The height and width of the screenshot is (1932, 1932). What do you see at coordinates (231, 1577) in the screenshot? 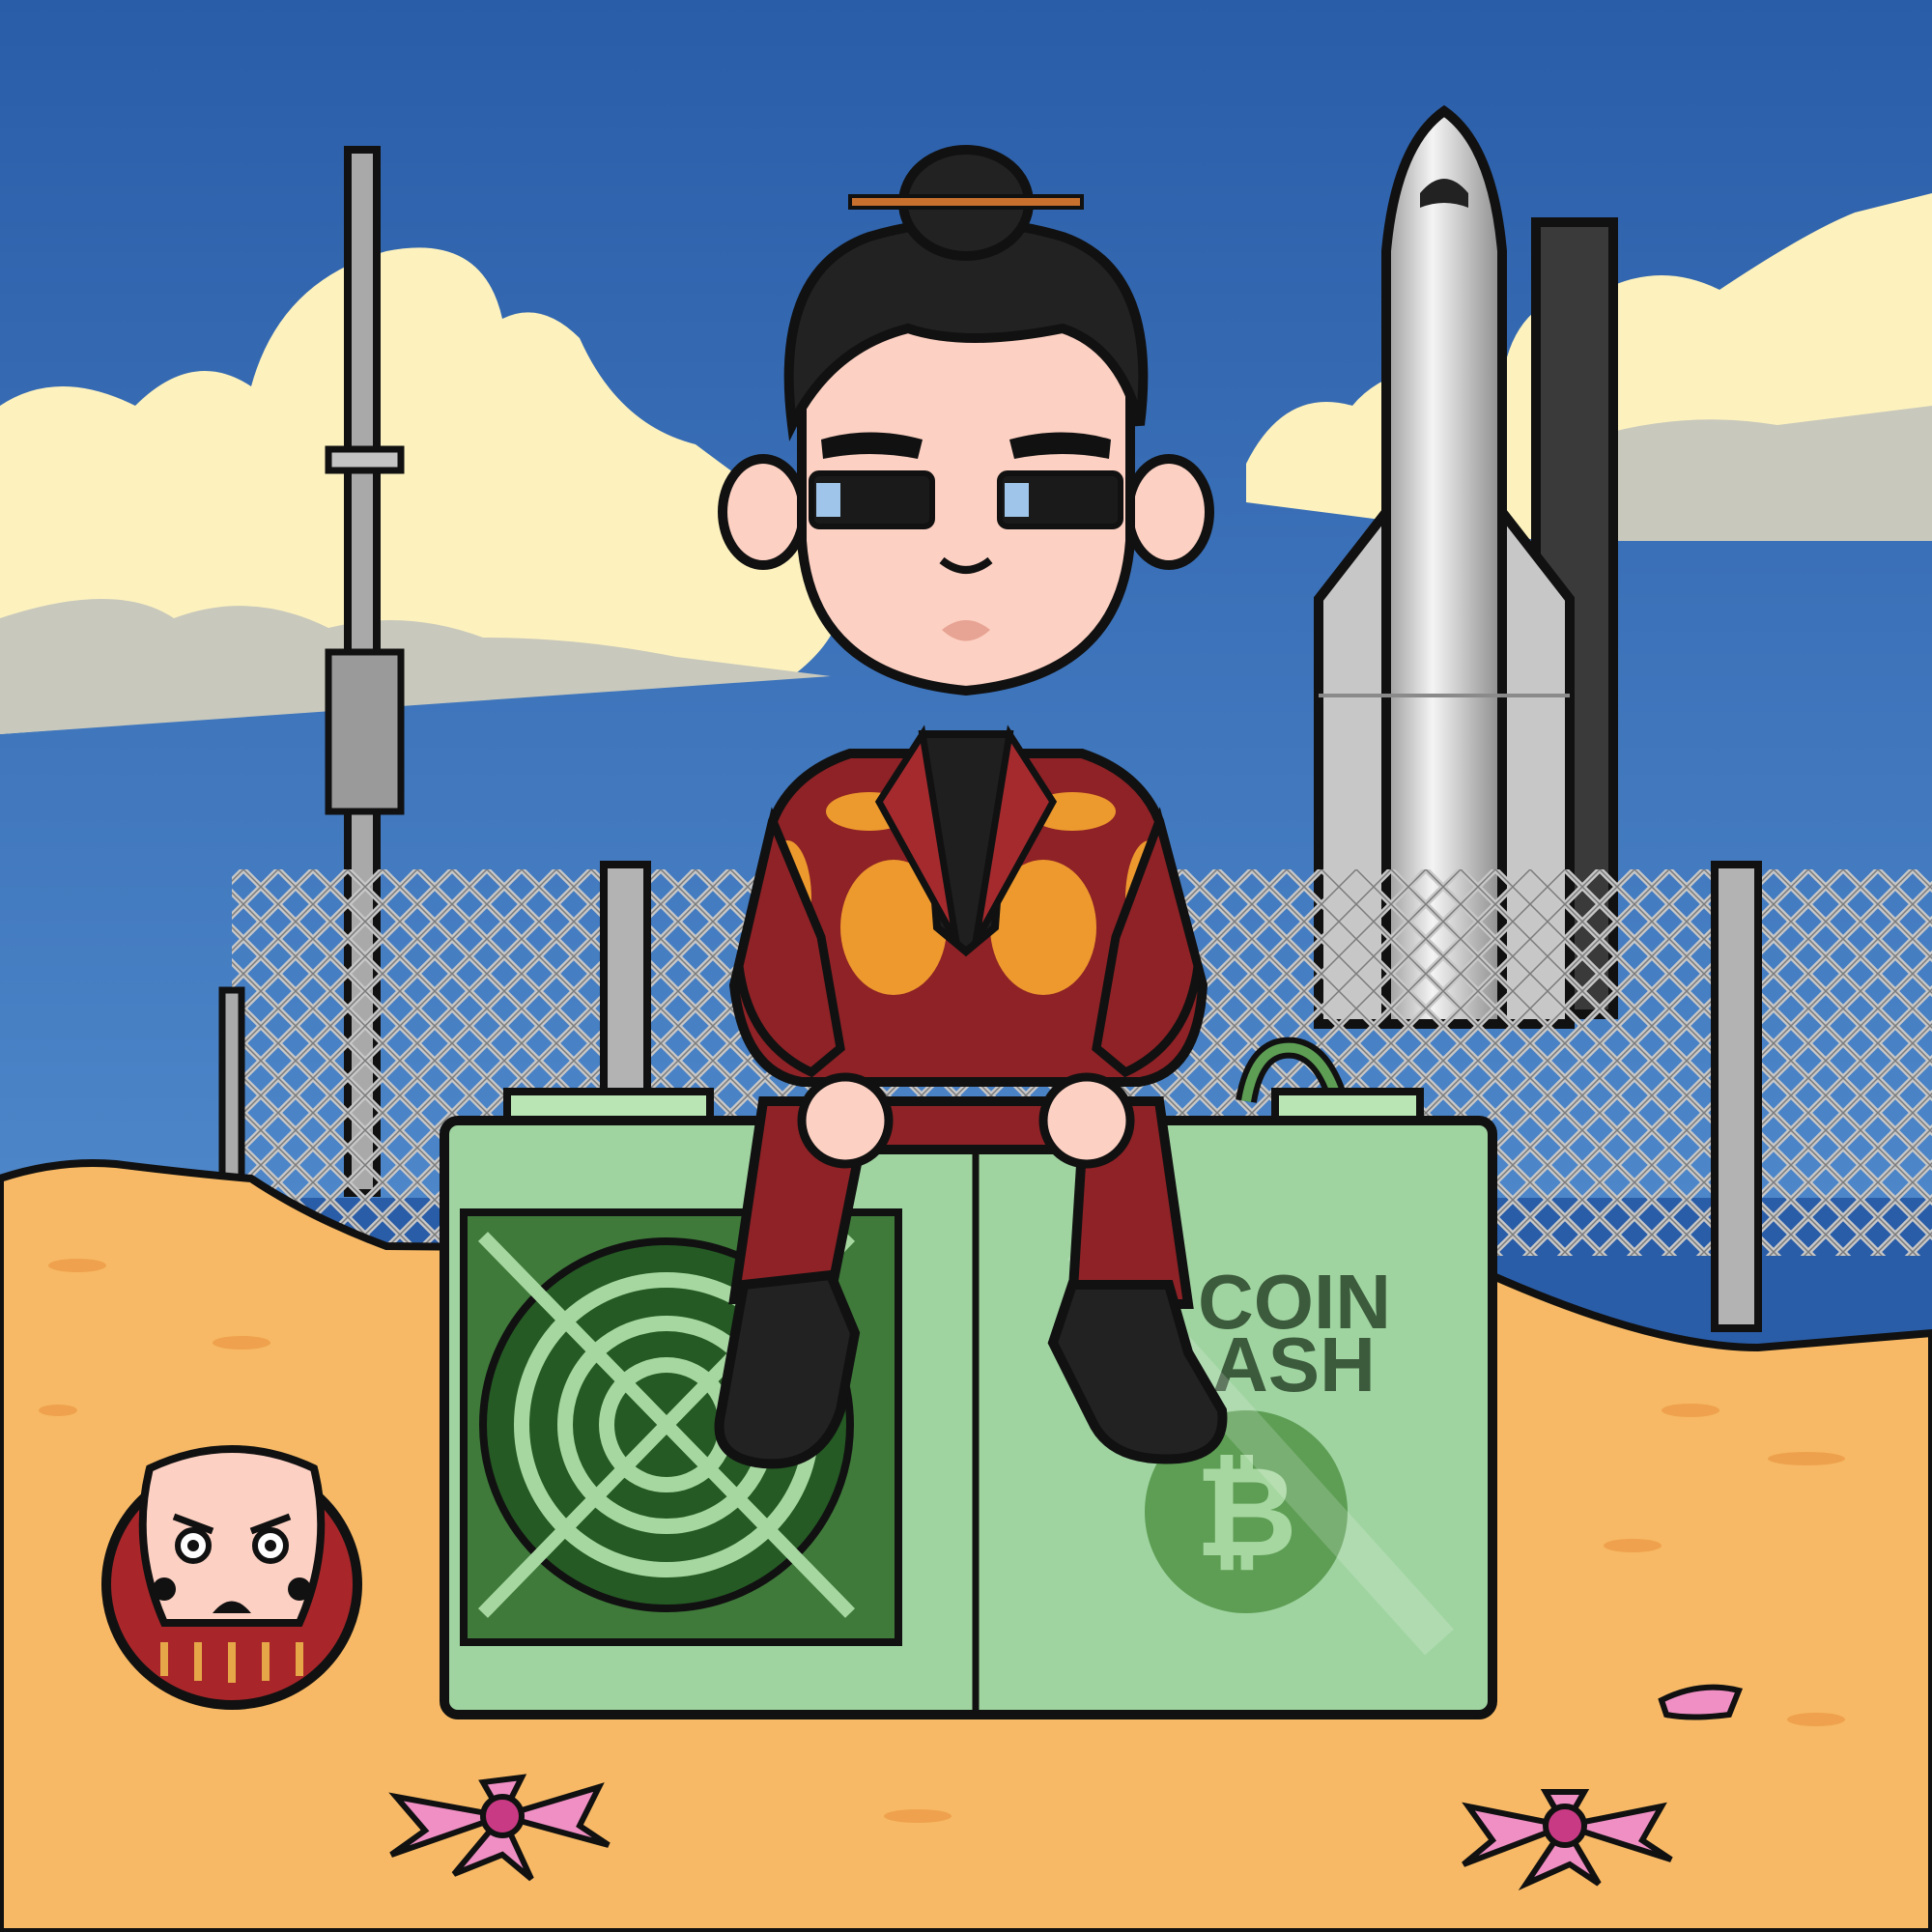
I see `daruma-doll-icon` at bounding box center [231, 1577].